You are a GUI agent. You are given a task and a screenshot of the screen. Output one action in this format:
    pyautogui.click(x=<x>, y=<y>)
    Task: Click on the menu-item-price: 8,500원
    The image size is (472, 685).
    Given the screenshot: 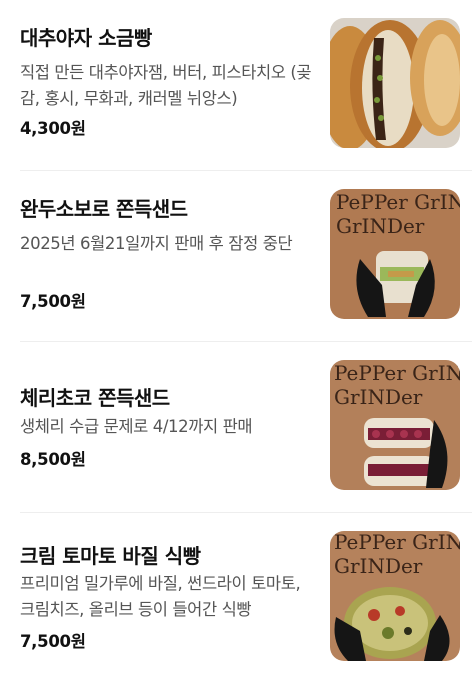 What is the action you would take?
    pyautogui.click(x=53, y=459)
    